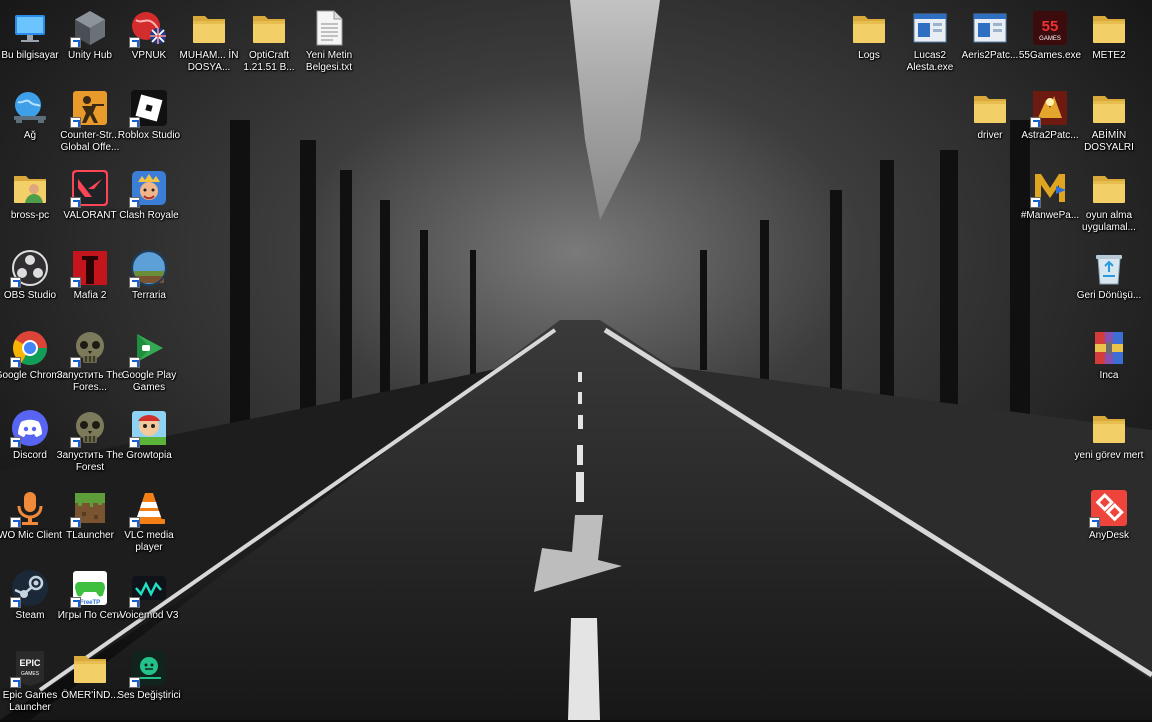 Image resolution: width=1152 pixels, height=722 pixels. I want to click on voicemod-icon, so click(149, 588).